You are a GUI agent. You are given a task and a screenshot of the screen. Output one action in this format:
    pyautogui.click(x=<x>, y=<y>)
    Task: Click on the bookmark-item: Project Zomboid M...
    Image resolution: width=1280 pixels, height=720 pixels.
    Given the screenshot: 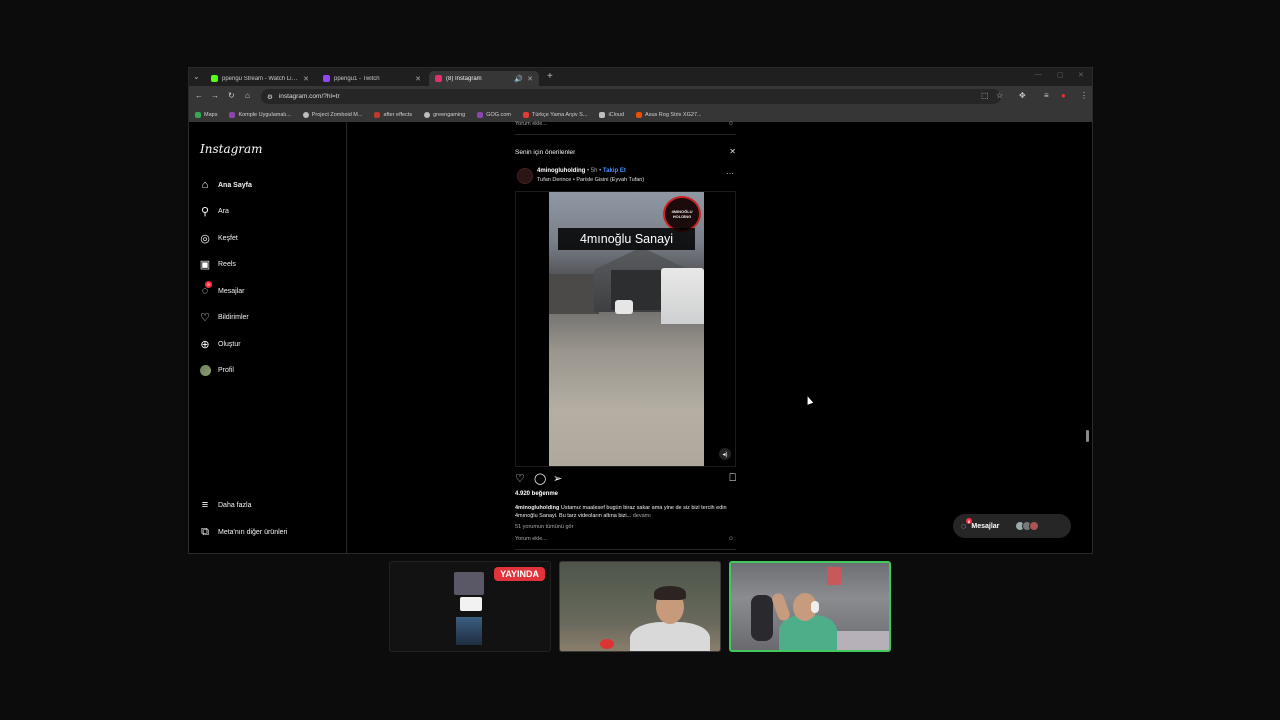 What is the action you would take?
    pyautogui.click(x=332, y=114)
    